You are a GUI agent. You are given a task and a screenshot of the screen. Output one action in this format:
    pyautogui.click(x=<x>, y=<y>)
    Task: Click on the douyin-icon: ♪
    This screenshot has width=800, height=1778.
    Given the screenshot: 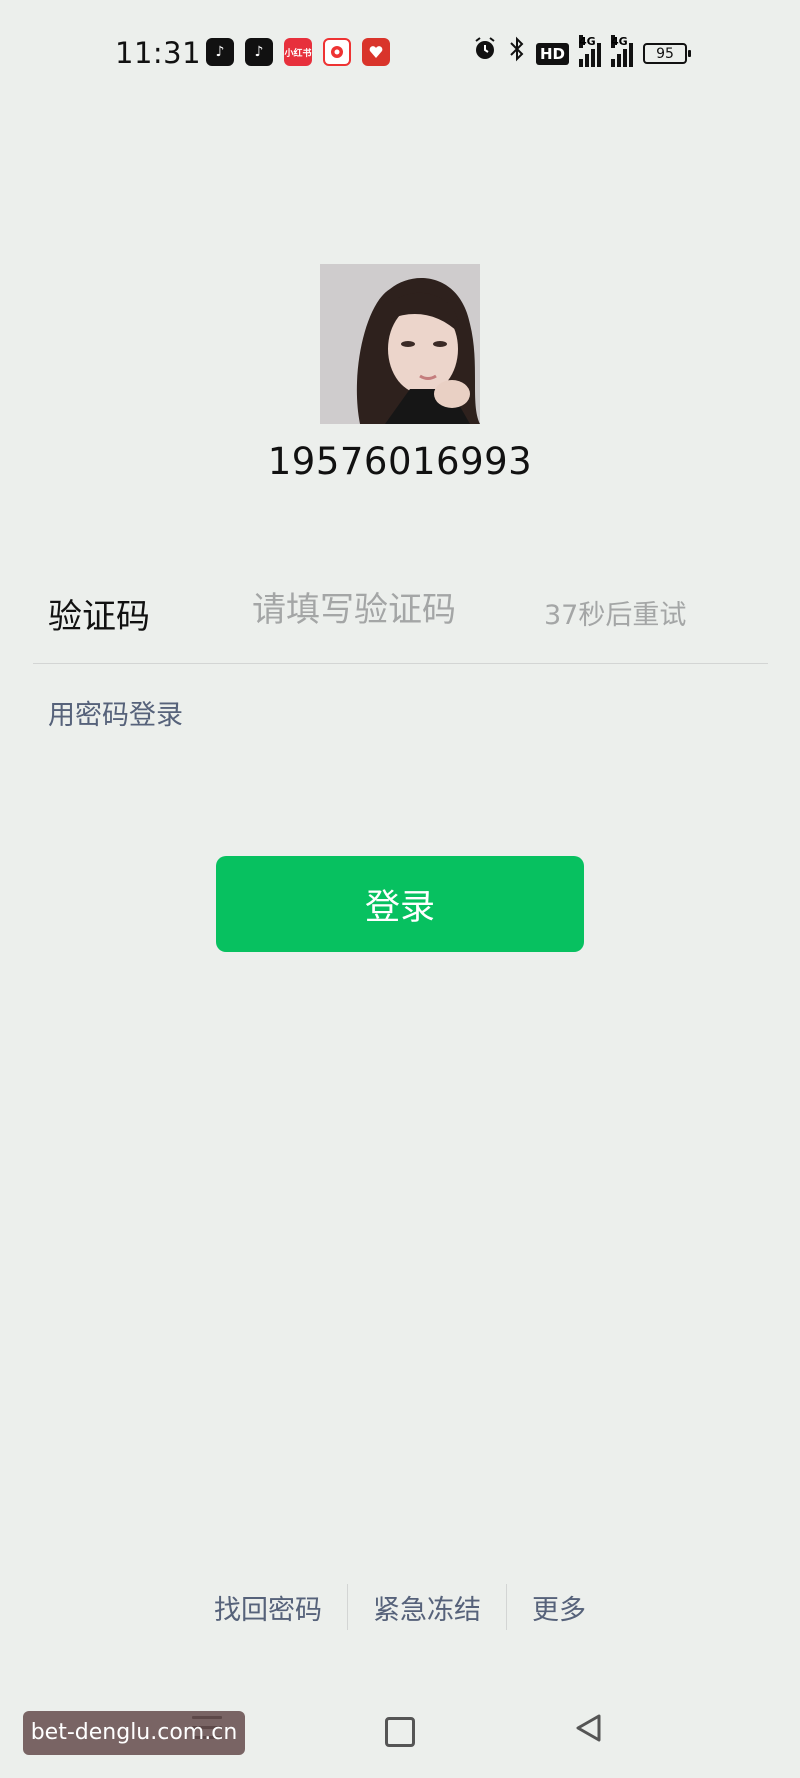 What is the action you would take?
    pyautogui.click(x=220, y=52)
    